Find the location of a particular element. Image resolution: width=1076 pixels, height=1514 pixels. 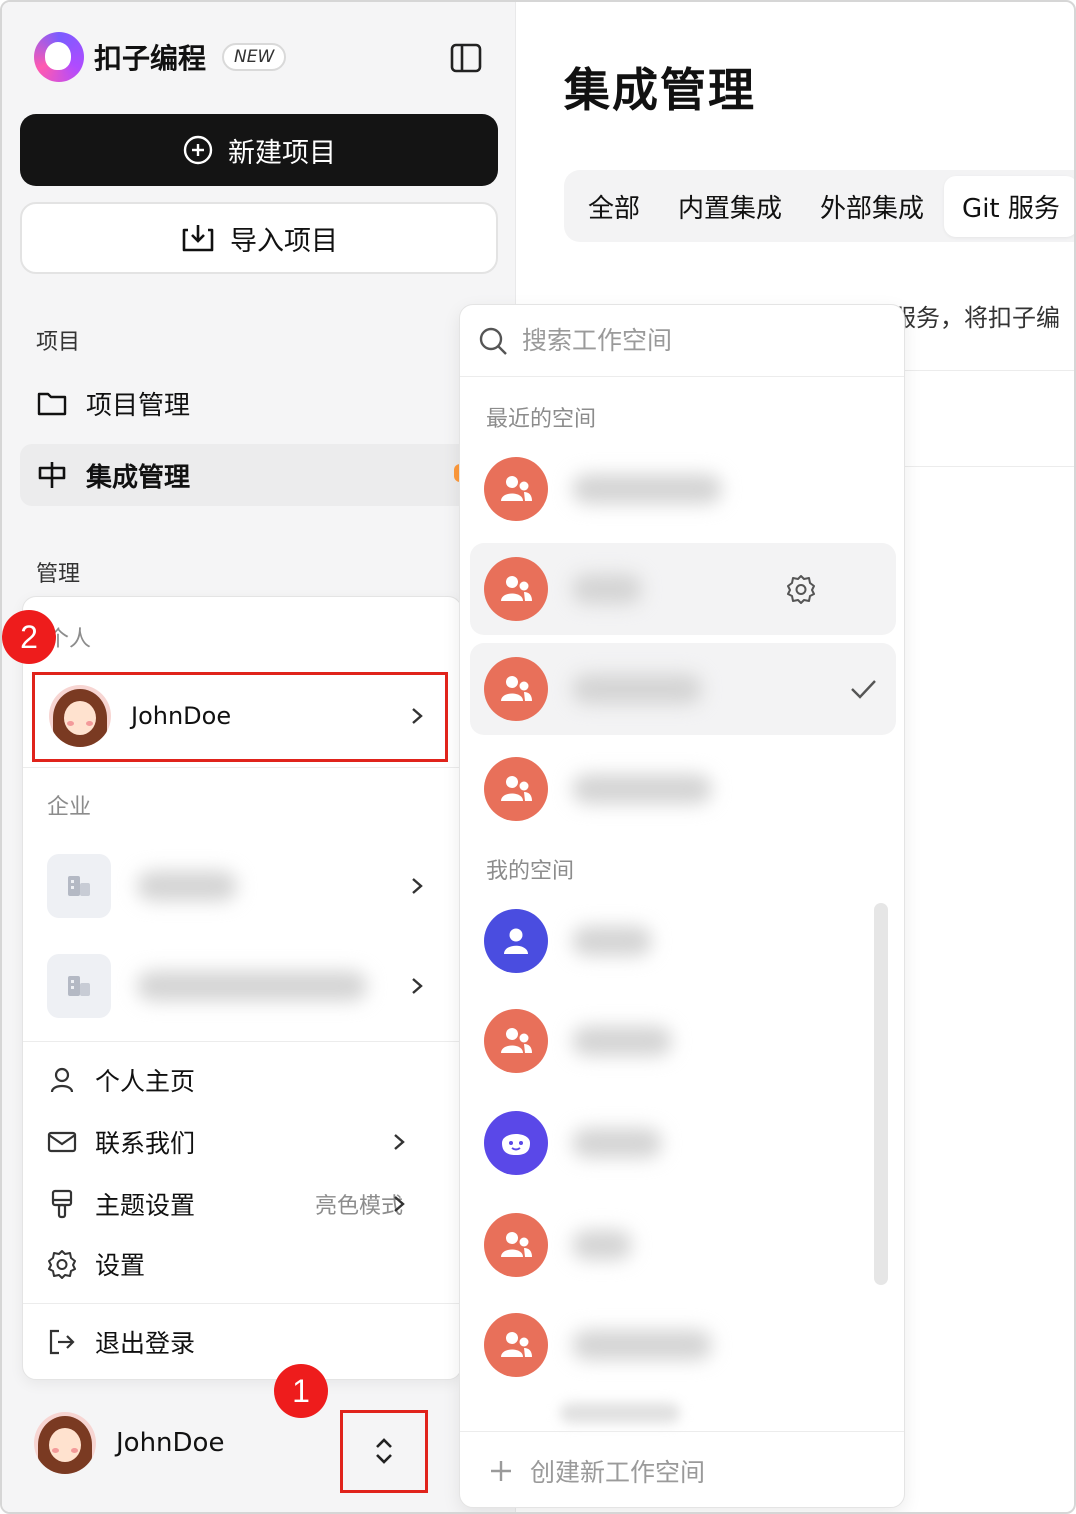

import-project-button: 导入项目 is located at coordinates (259, 238).